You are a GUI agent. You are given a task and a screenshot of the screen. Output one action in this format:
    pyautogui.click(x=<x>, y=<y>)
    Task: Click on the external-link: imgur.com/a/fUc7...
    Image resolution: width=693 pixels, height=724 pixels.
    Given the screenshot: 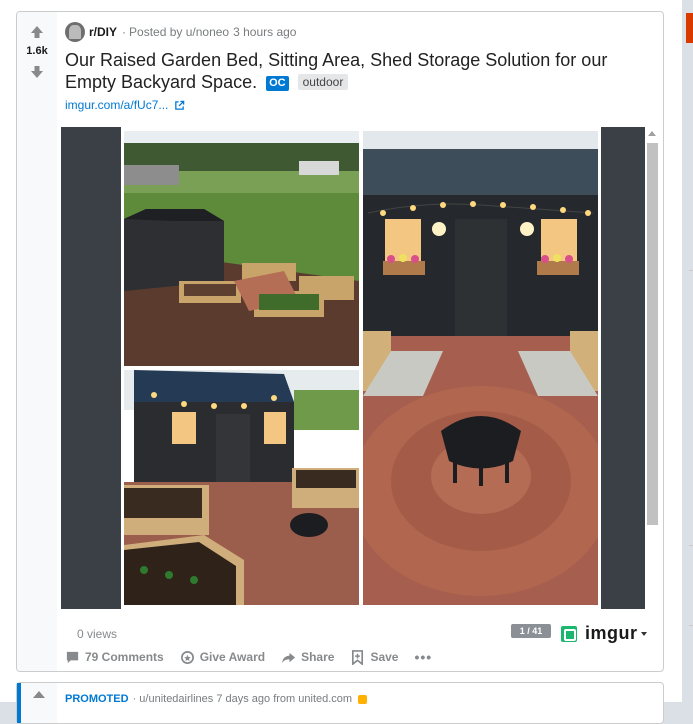 What is the action you would take?
    pyautogui.click(x=125, y=105)
    